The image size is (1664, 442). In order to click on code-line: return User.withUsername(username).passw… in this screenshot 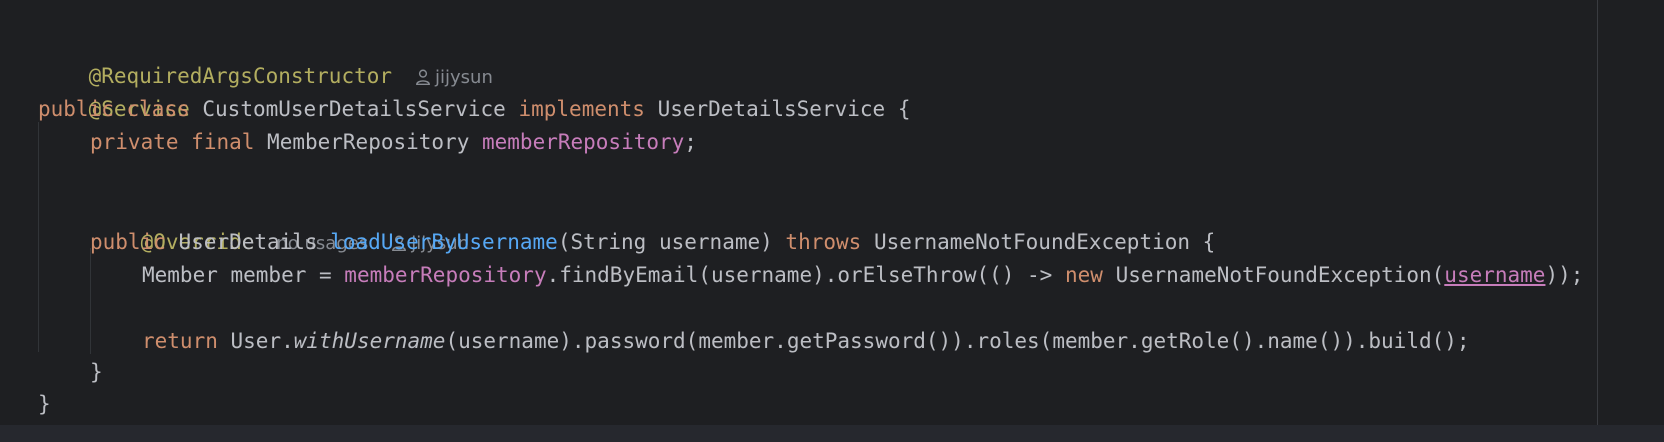, I will do `click(806, 341)`.